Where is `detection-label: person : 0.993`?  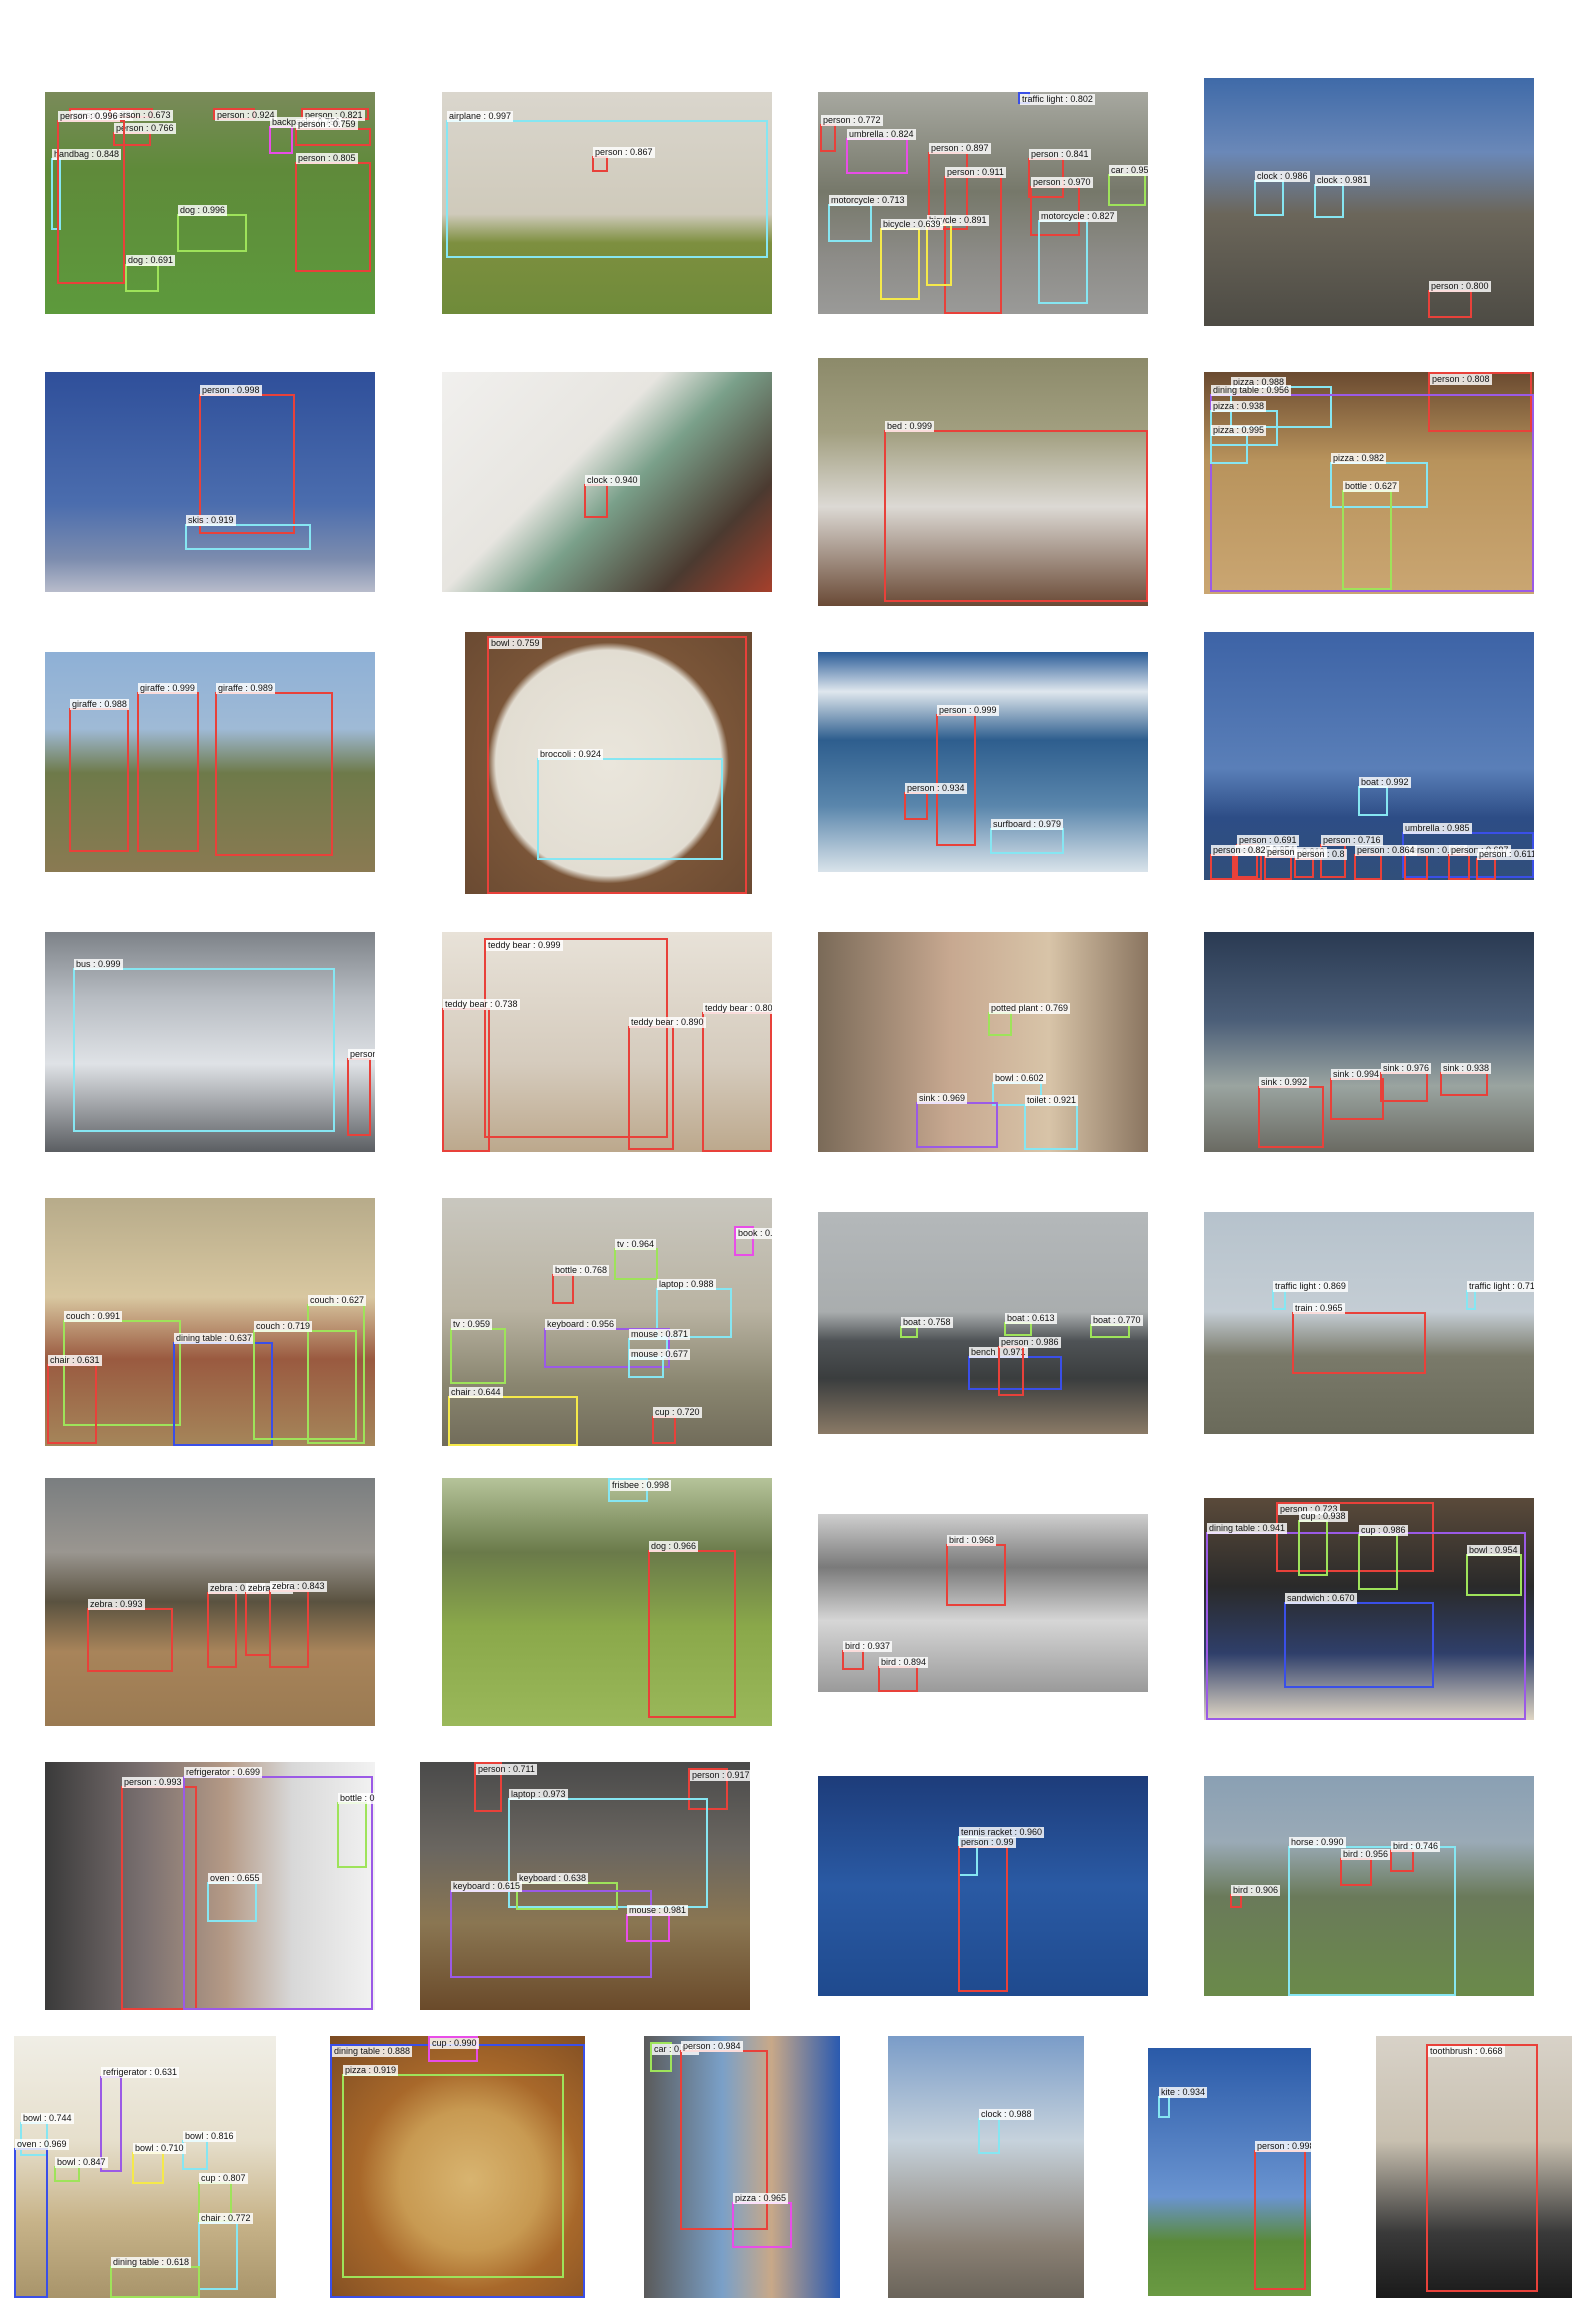 detection-label: person : 0.993 is located at coordinates (153, 1782).